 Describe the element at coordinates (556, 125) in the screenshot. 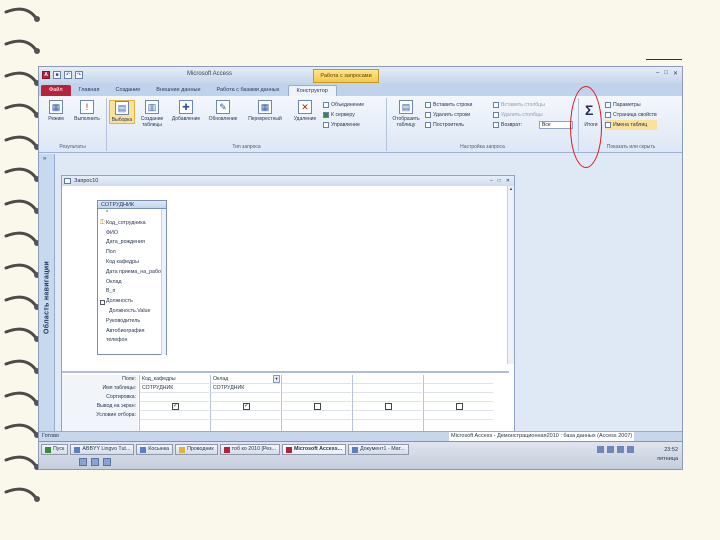

I see `return-values-combo: Все` at that location.